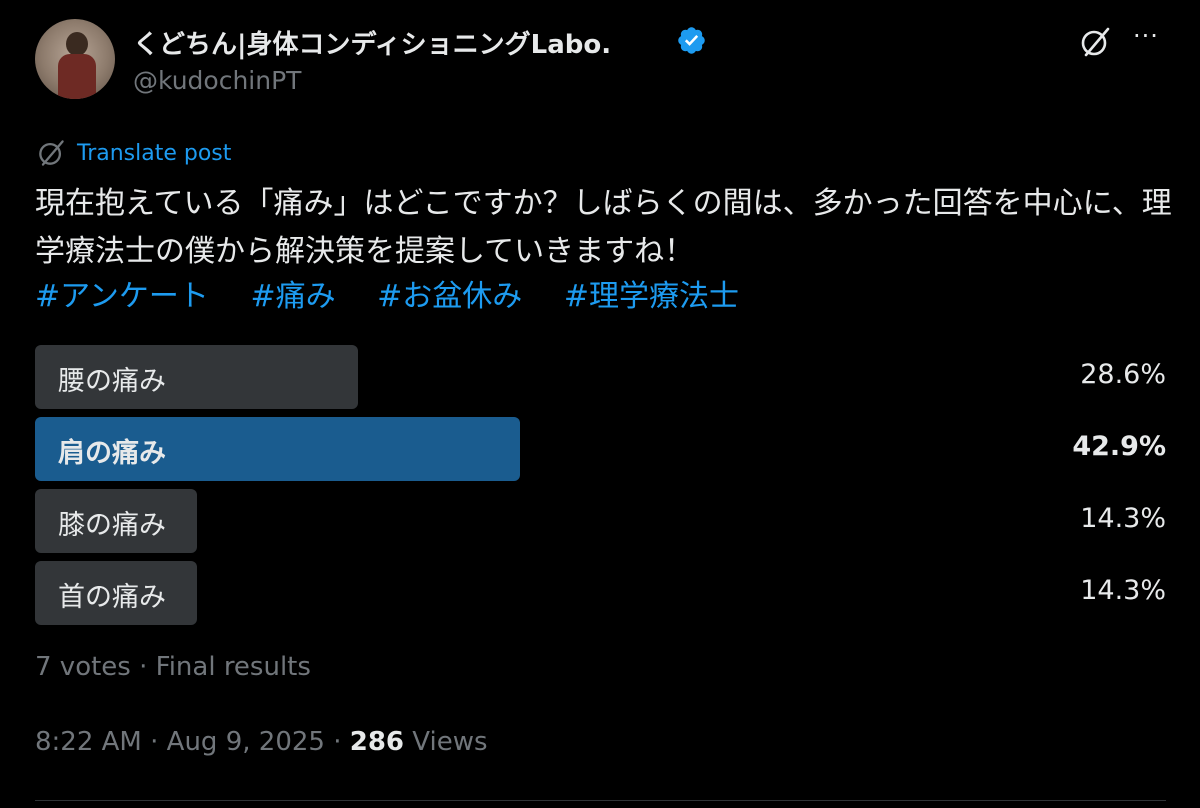 This screenshot has width=1200, height=808. What do you see at coordinates (217, 80) in the screenshot?
I see `author-handle: @kudochinPT` at bounding box center [217, 80].